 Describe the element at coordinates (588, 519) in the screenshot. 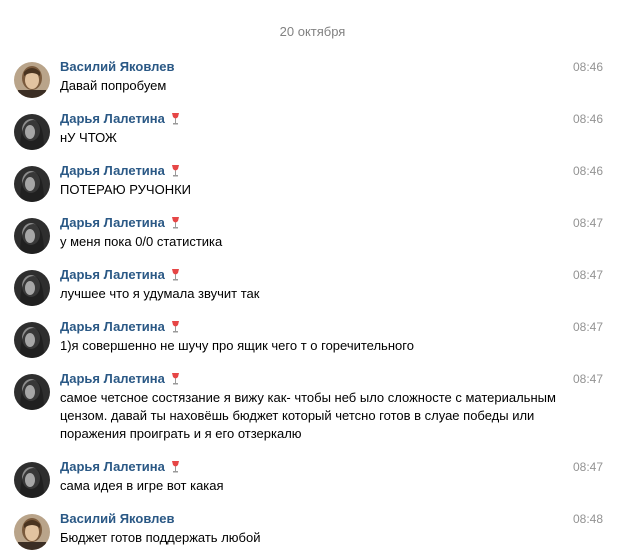

I see `message-time: 08:48` at that location.